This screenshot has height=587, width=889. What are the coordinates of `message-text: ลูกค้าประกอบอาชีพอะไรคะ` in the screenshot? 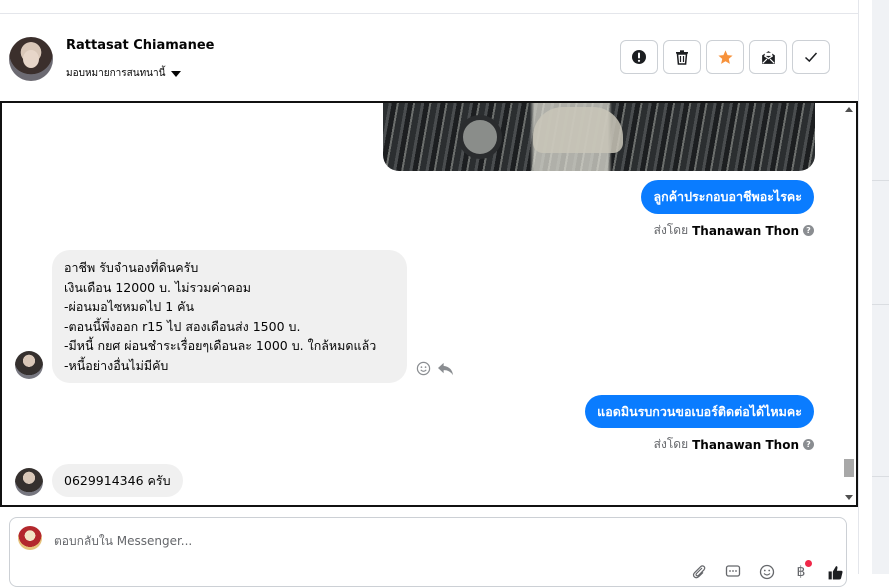 It's located at (727, 196).